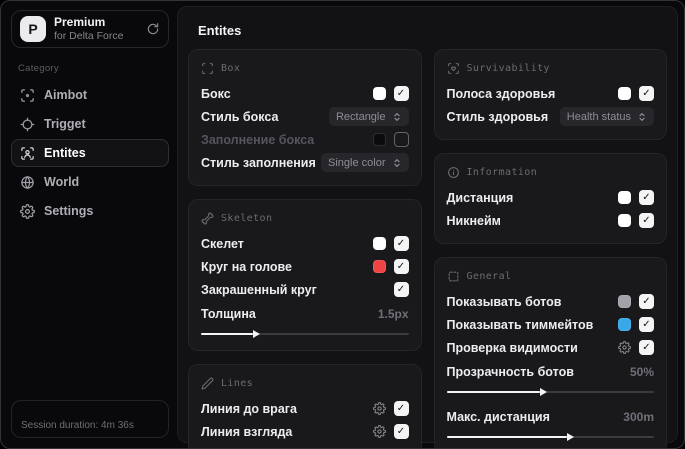 This screenshot has width=685, height=449. What do you see at coordinates (27, 95) in the screenshot?
I see `aimbot-icon` at bounding box center [27, 95].